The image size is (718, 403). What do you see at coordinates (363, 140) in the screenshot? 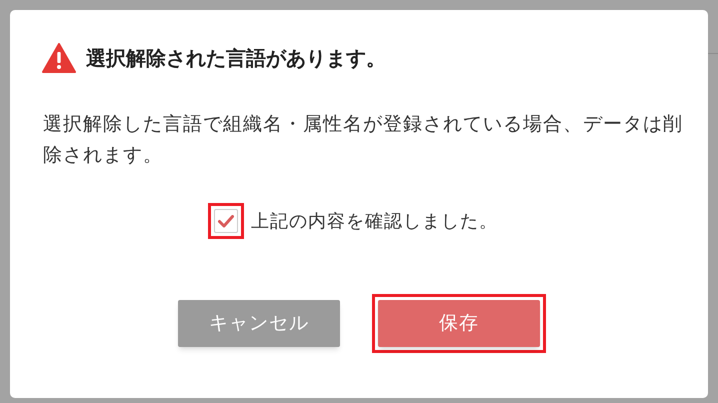
I see `dialog-message: 選択解除した言語で組織名・属性名が登録されている場合、データは削除されます。` at bounding box center [363, 140].